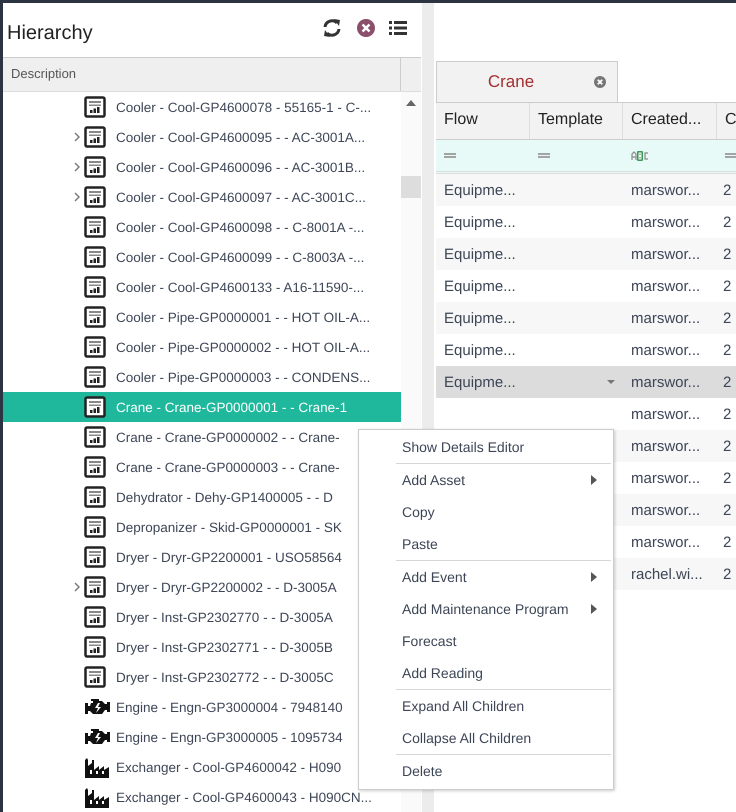  I want to click on refresh-icon, so click(332, 28).